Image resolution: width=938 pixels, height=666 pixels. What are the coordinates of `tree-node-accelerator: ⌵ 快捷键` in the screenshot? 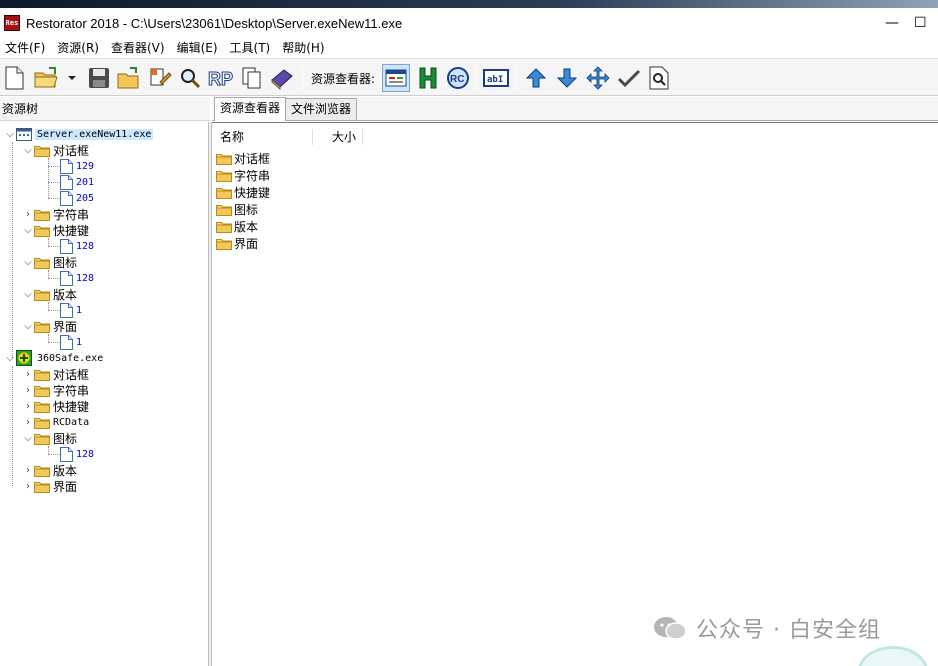 It's located at (55, 230).